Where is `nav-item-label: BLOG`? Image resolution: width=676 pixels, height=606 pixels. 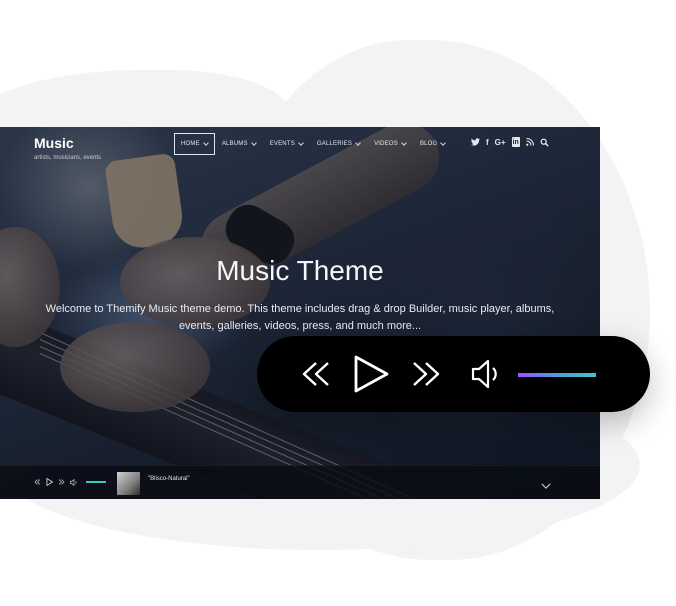 nav-item-label: BLOG is located at coordinates (428, 144).